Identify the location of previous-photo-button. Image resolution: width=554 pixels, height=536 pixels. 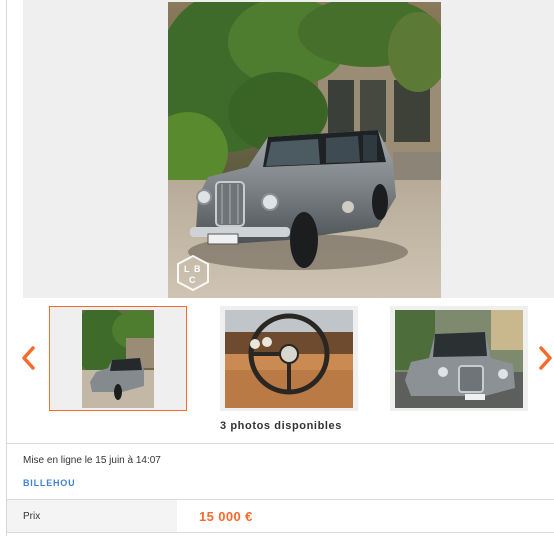
(29, 358).